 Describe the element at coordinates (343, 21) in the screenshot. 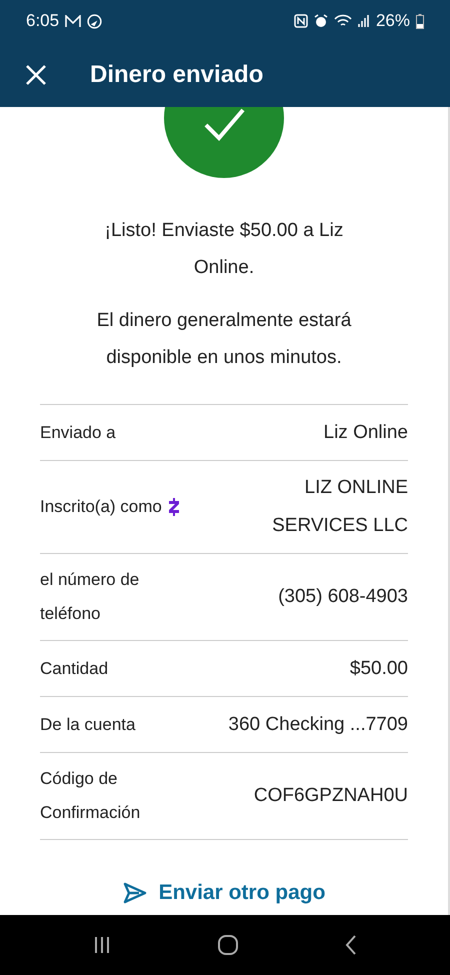

I see `wifi-icon` at that location.